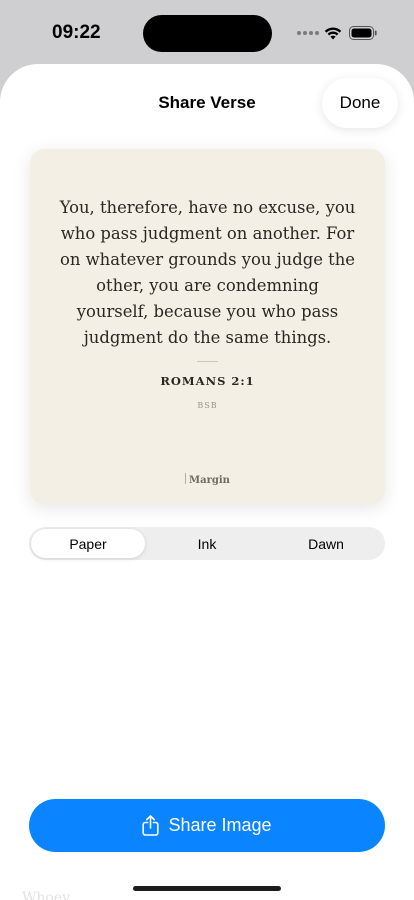 Image resolution: width=414 pixels, height=900 pixels. Describe the element at coordinates (207, 207) in the screenshot. I see `verse-line: You, therefore, have no excuse, you` at that location.